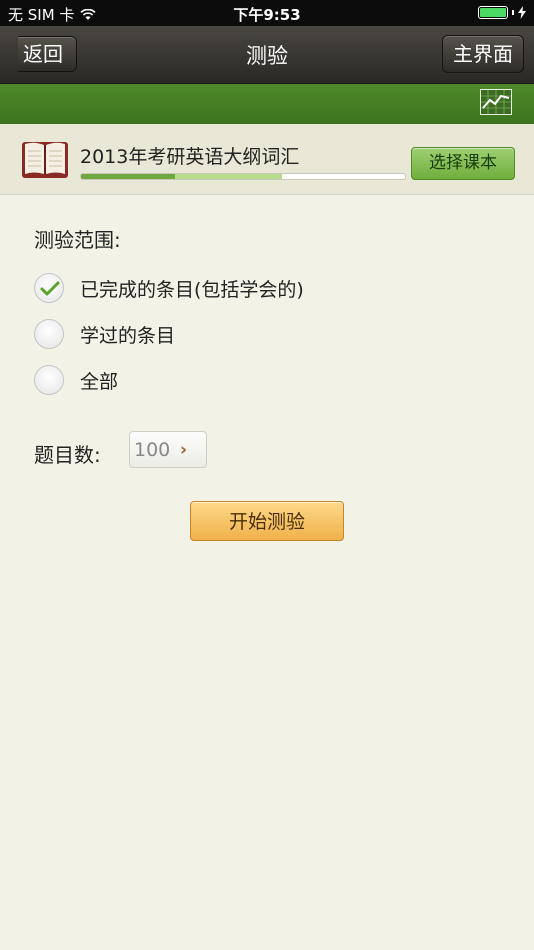 The height and width of the screenshot is (950, 534). What do you see at coordinates (77, 240) in the screenshot?
I see `range-label: 测验范围:` at bounding box center [77, 240].